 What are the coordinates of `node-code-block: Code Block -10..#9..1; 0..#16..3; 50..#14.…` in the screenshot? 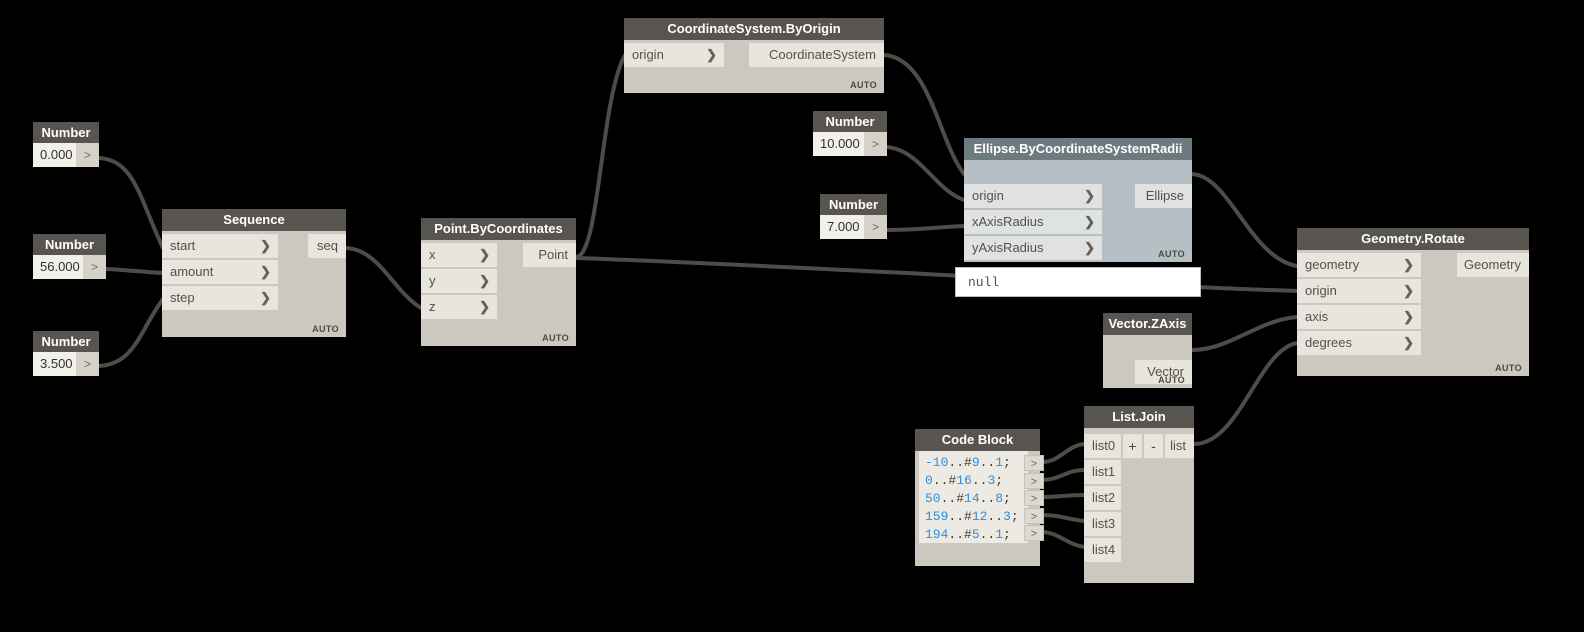 It's located at (977, 497).